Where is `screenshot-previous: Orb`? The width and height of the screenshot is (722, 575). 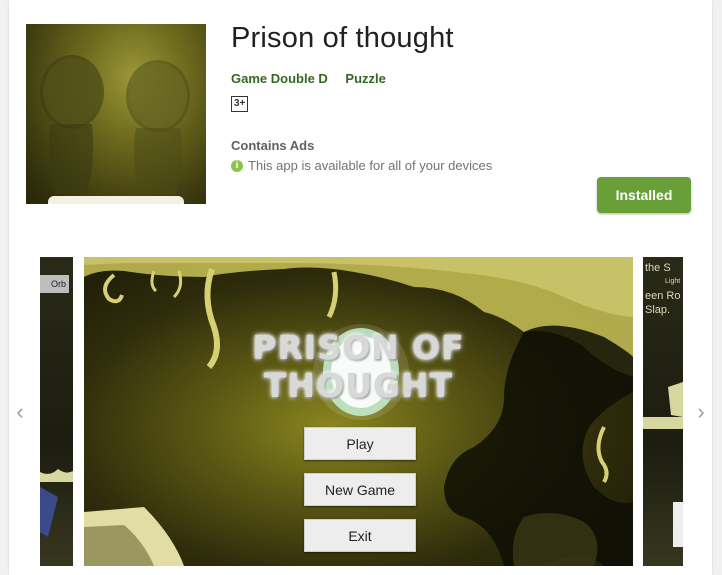
screenshot-previous: Orb is located at coordinates (56, 411).